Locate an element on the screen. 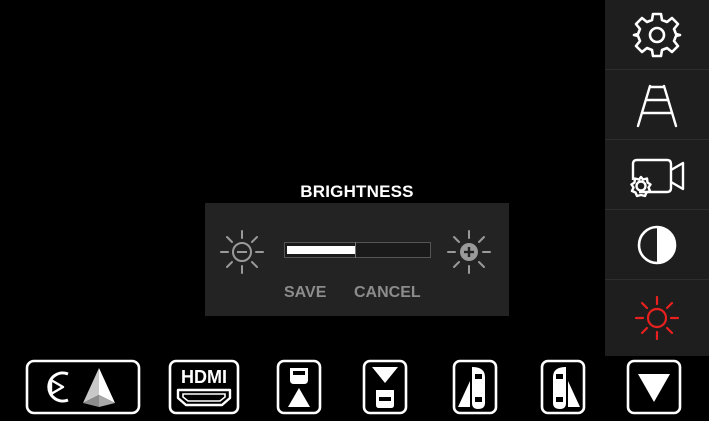 This screenshot has width=709, height=421. front-rear-camera-view-button is located at coordinates (385, 387).